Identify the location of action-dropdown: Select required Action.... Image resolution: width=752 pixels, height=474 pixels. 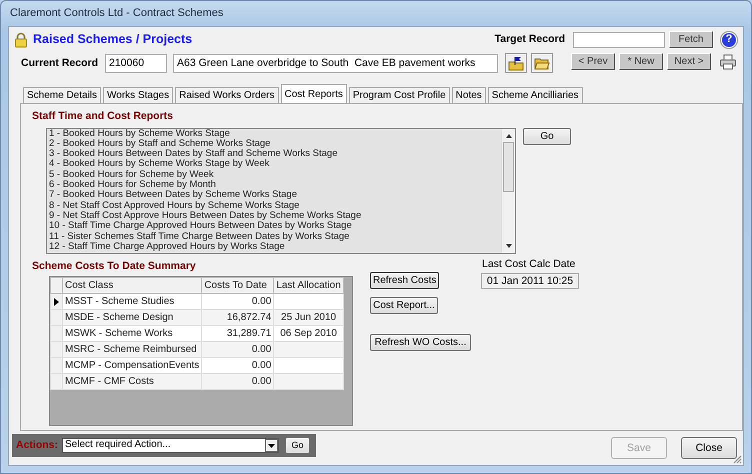
(170, 445).